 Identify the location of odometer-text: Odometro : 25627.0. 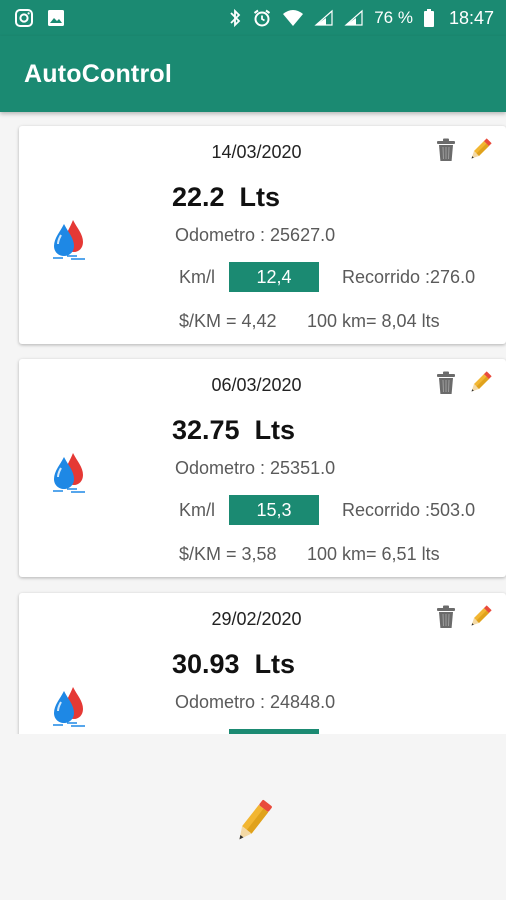
(255, 235).